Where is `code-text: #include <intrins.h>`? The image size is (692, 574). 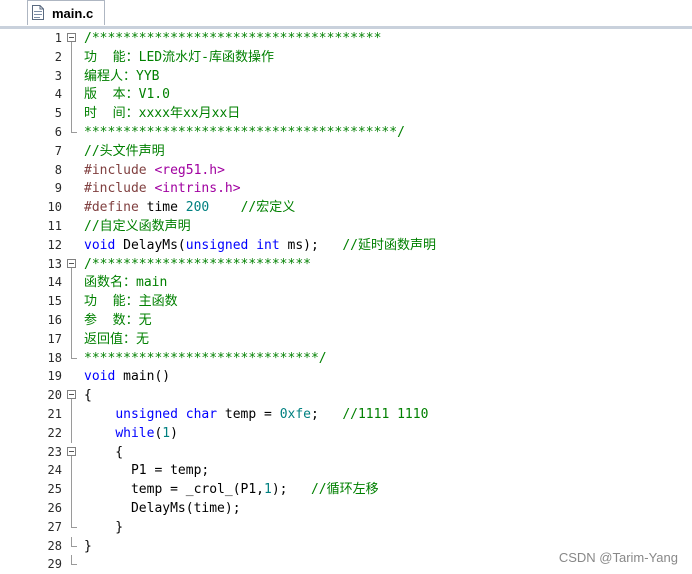
code-text: #include <intrins.h> is located at coordinates (162, 188).